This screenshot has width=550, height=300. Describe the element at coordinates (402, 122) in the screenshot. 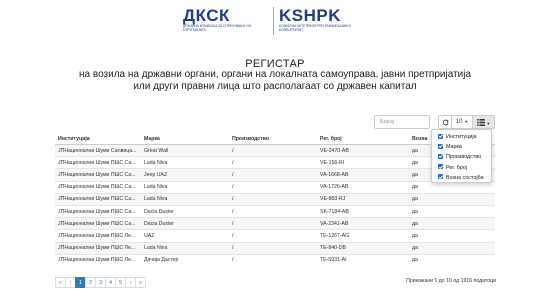

I see `search-input: Барај` at that location.